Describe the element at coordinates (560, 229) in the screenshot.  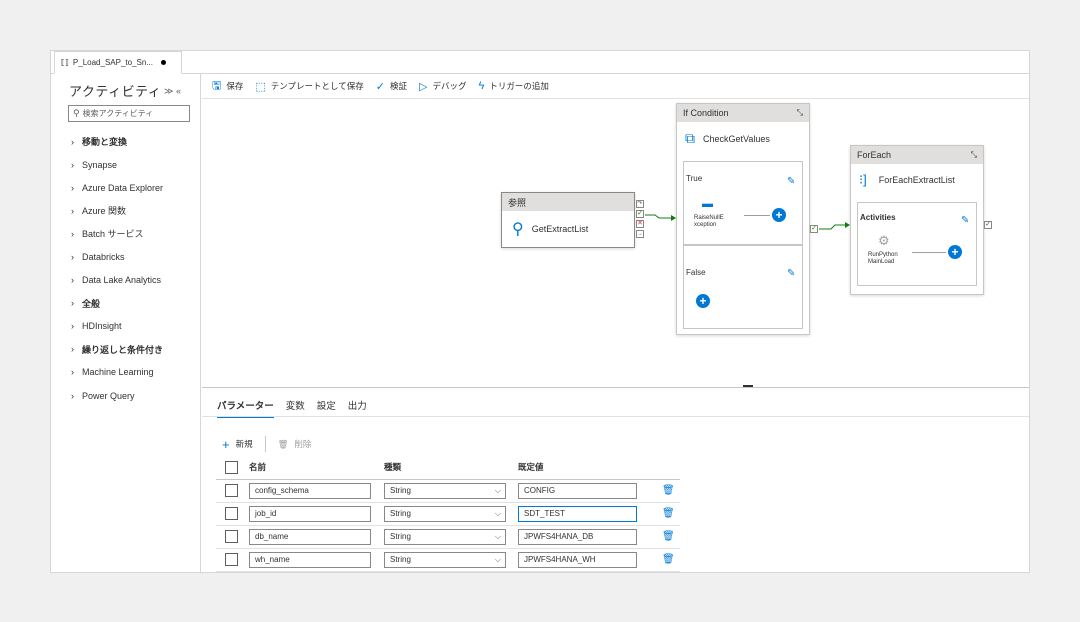
I see `lookup-activity-name: GetExtractList` at that location.